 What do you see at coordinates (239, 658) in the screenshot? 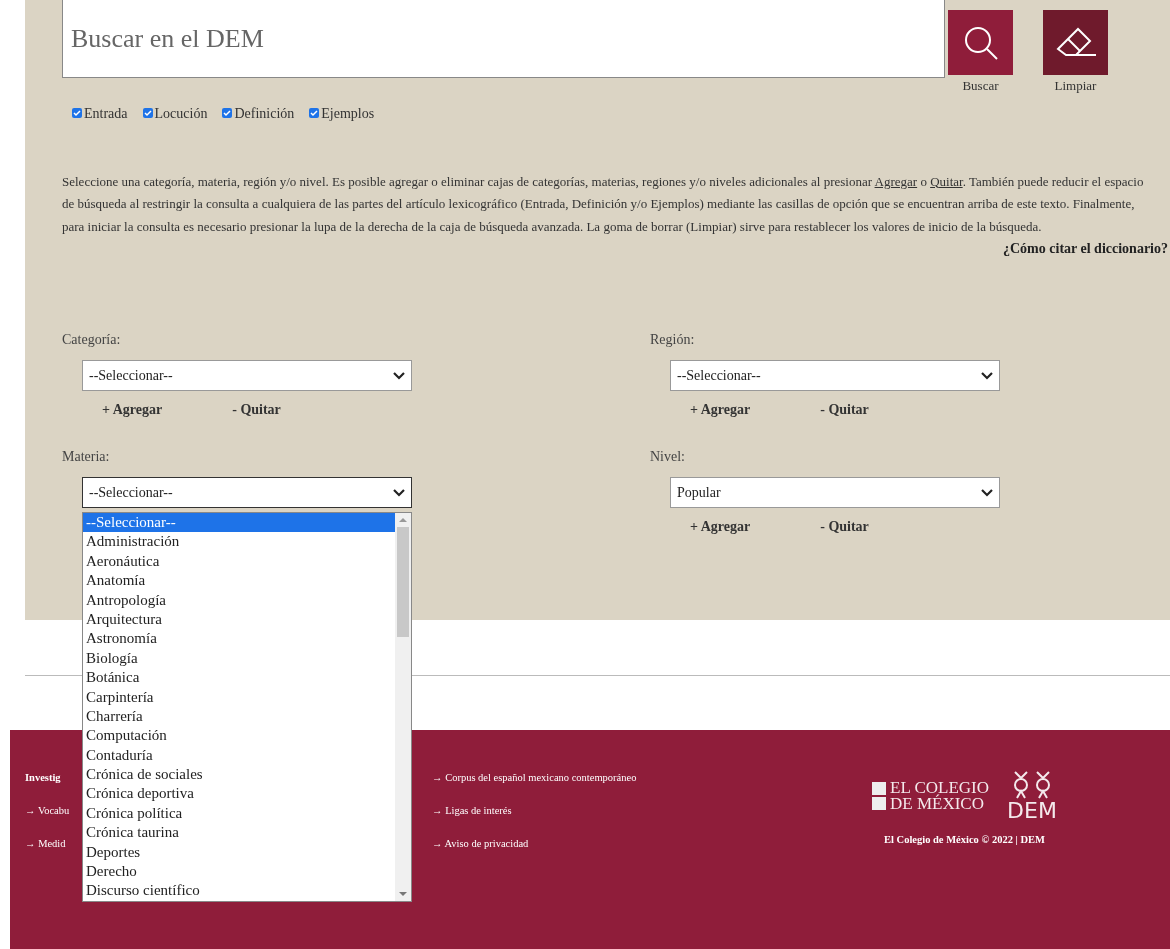
I see `dropdown-option: Biología` at bounding box center [239, 658].